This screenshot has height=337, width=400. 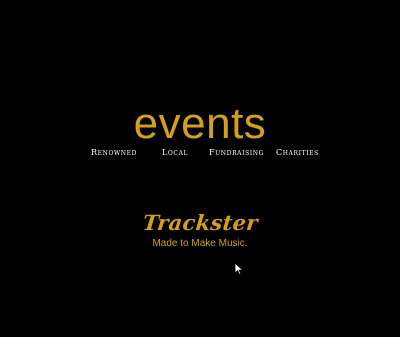 What do you see at coordinates (238, 268) in the screenshot?
I see `mouse-pointer-icon` at bounding box center [238, 268].